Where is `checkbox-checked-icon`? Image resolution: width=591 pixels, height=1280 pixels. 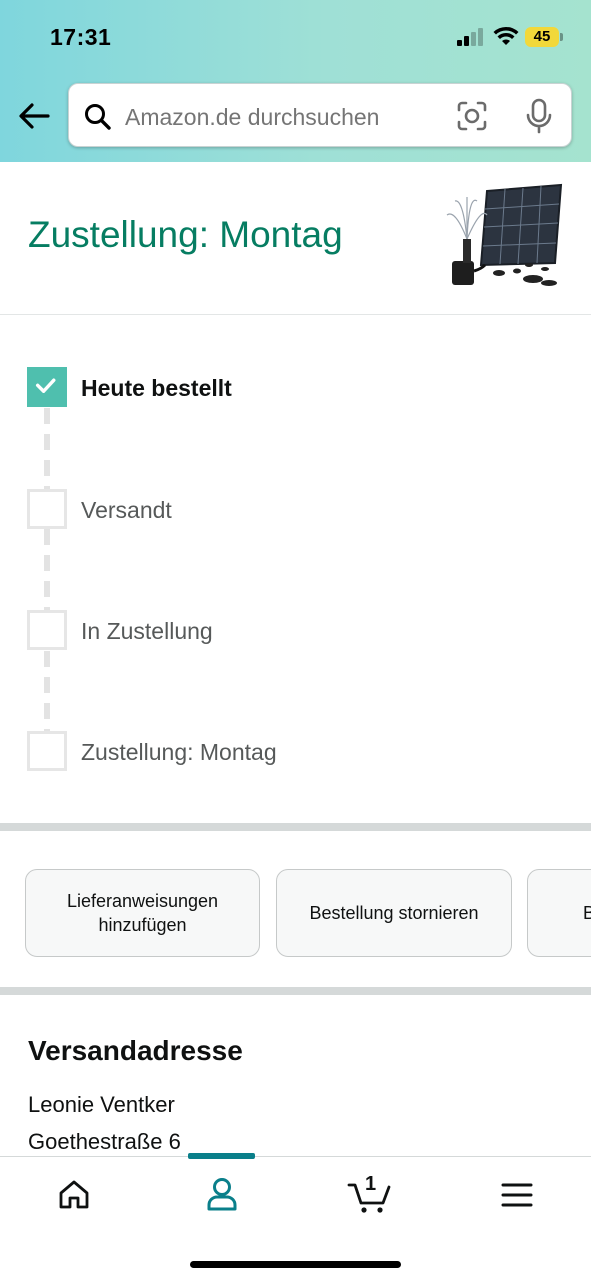
checkbox-checked-icon is located at coordinates (47, 387).